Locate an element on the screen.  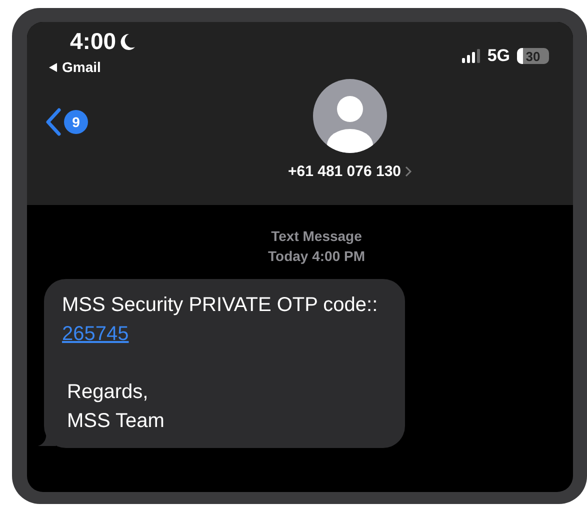
signoff-line: Regards, is located at coordinates (108, 392).